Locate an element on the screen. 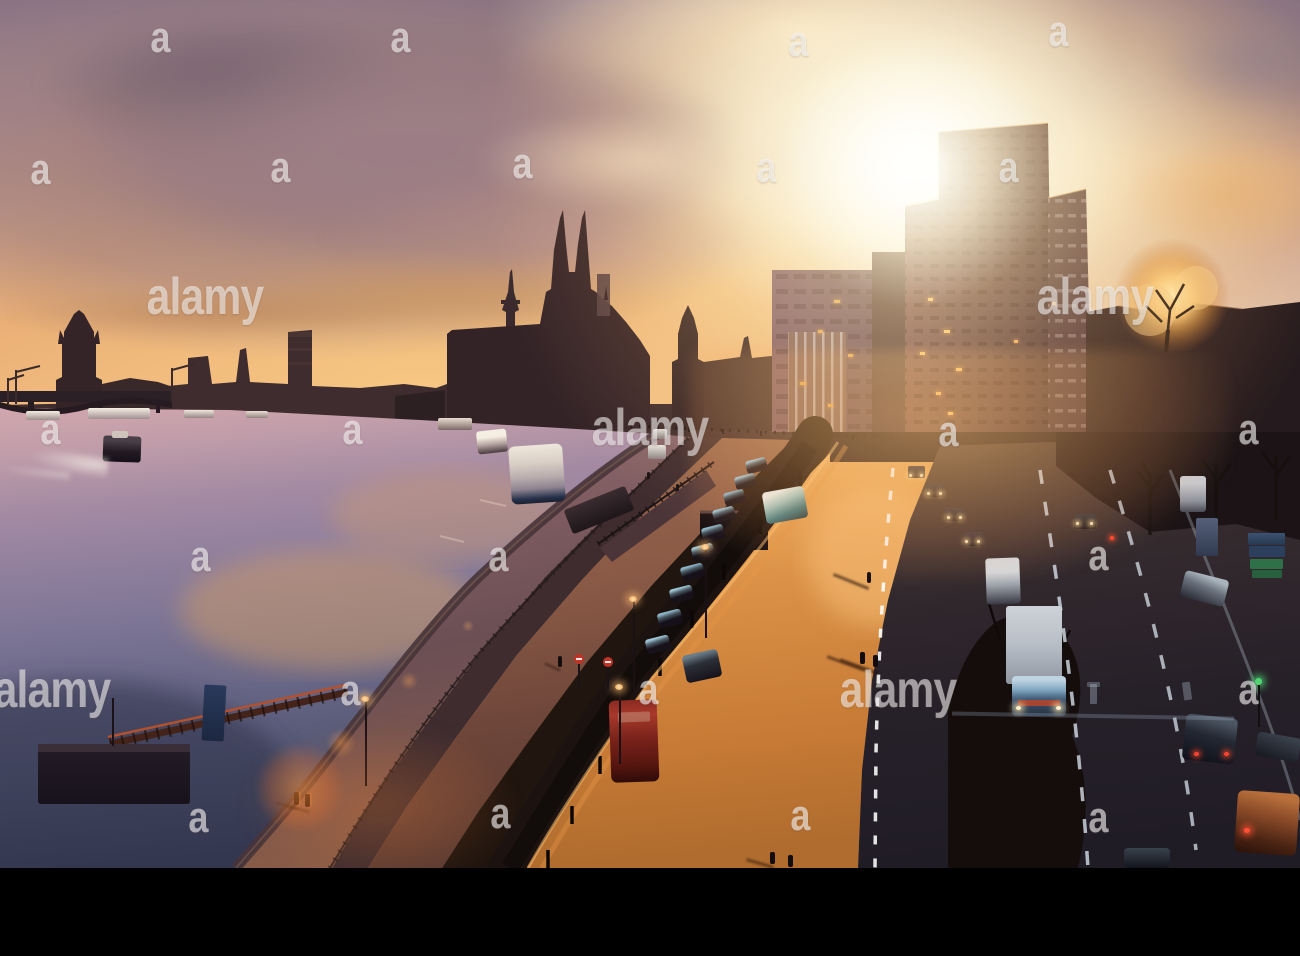 Image resolution: width=1300 pixels, height=956 pixels. footer-bar: alamy Image ID: R942BK www.alamy.com is located at coordinates (650, 912).